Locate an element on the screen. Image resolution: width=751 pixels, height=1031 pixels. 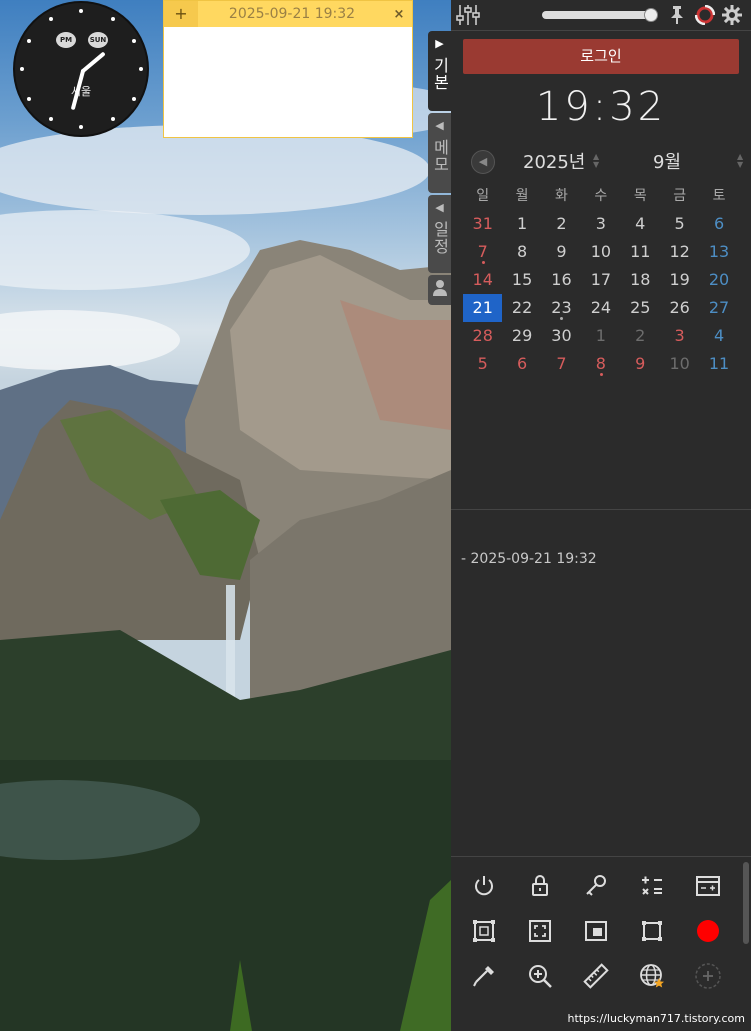
year-label: 2025년 is located at coordinates (554, 162).